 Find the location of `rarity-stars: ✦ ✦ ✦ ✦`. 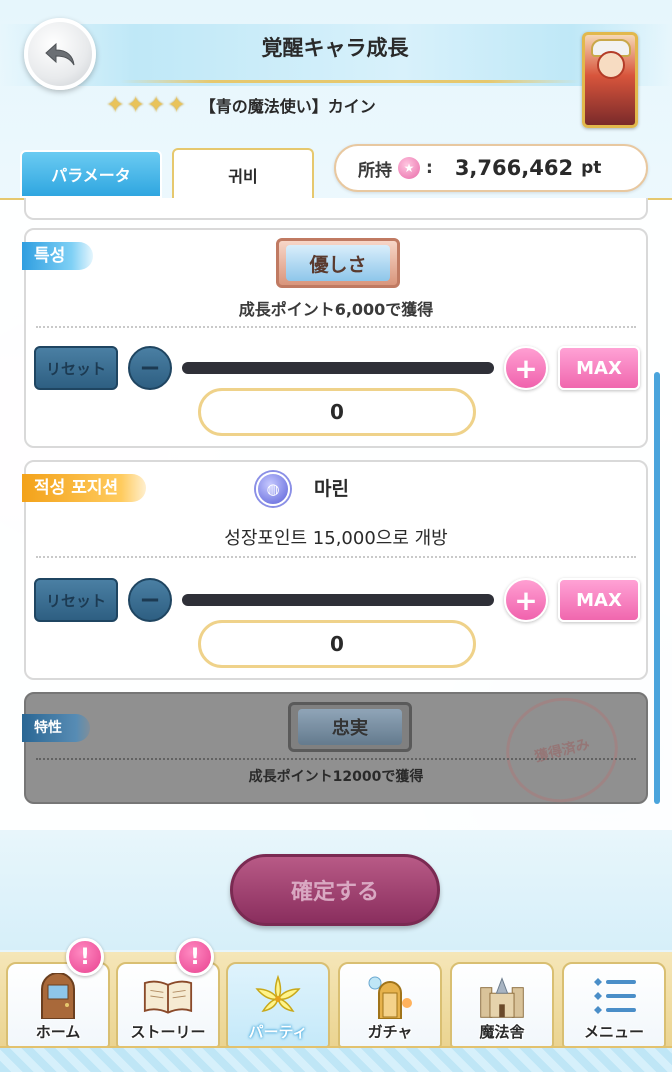

rarity-stars: ✦ ✦ ✦ ✦ is located at coordinates (146, 105).